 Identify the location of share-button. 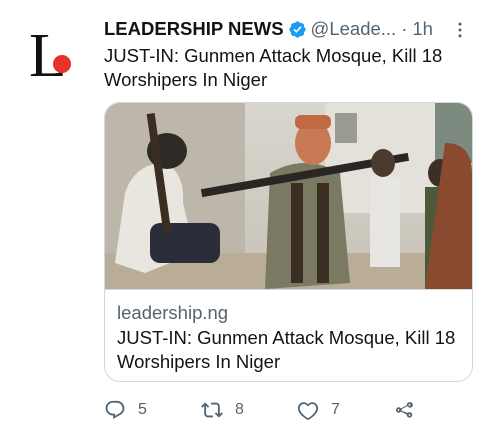
(404, 410).